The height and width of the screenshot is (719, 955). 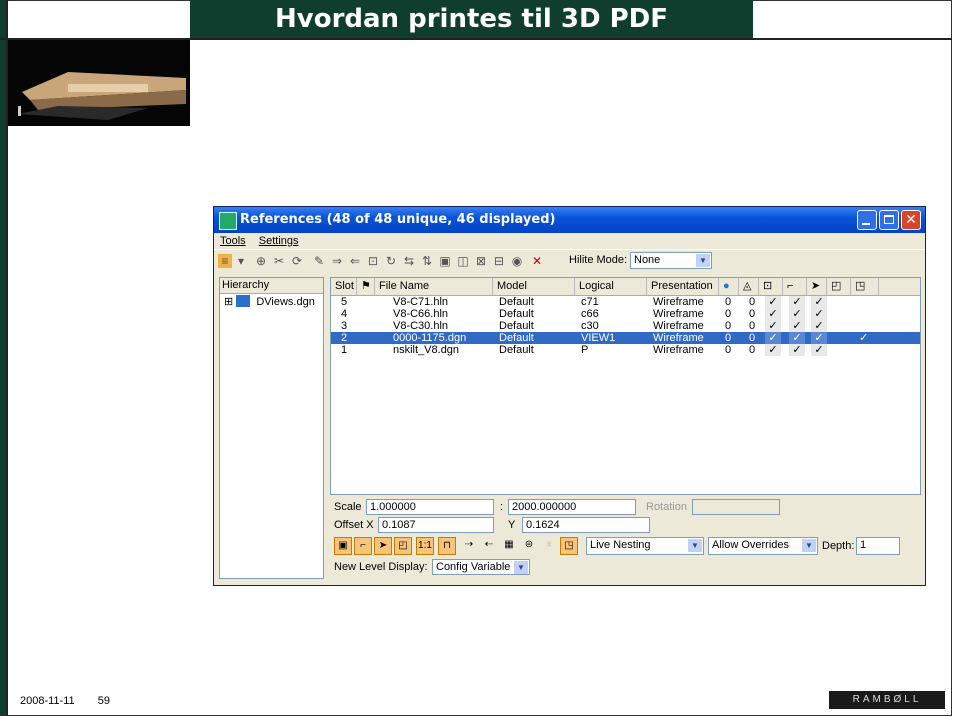 What do you see at coordinates (261, 261) in the screenshot?
I see `attach-icon: ⊕` at bounding box center [261, 261].